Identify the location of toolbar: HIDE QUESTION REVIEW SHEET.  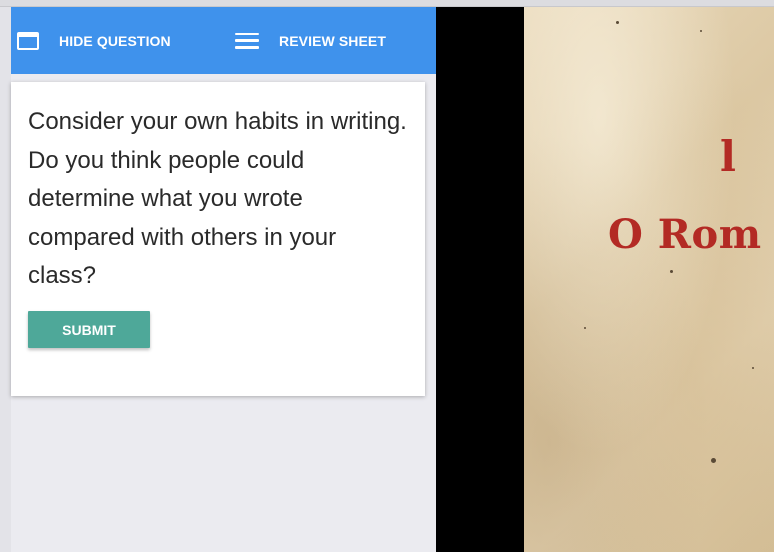
(223, 40).